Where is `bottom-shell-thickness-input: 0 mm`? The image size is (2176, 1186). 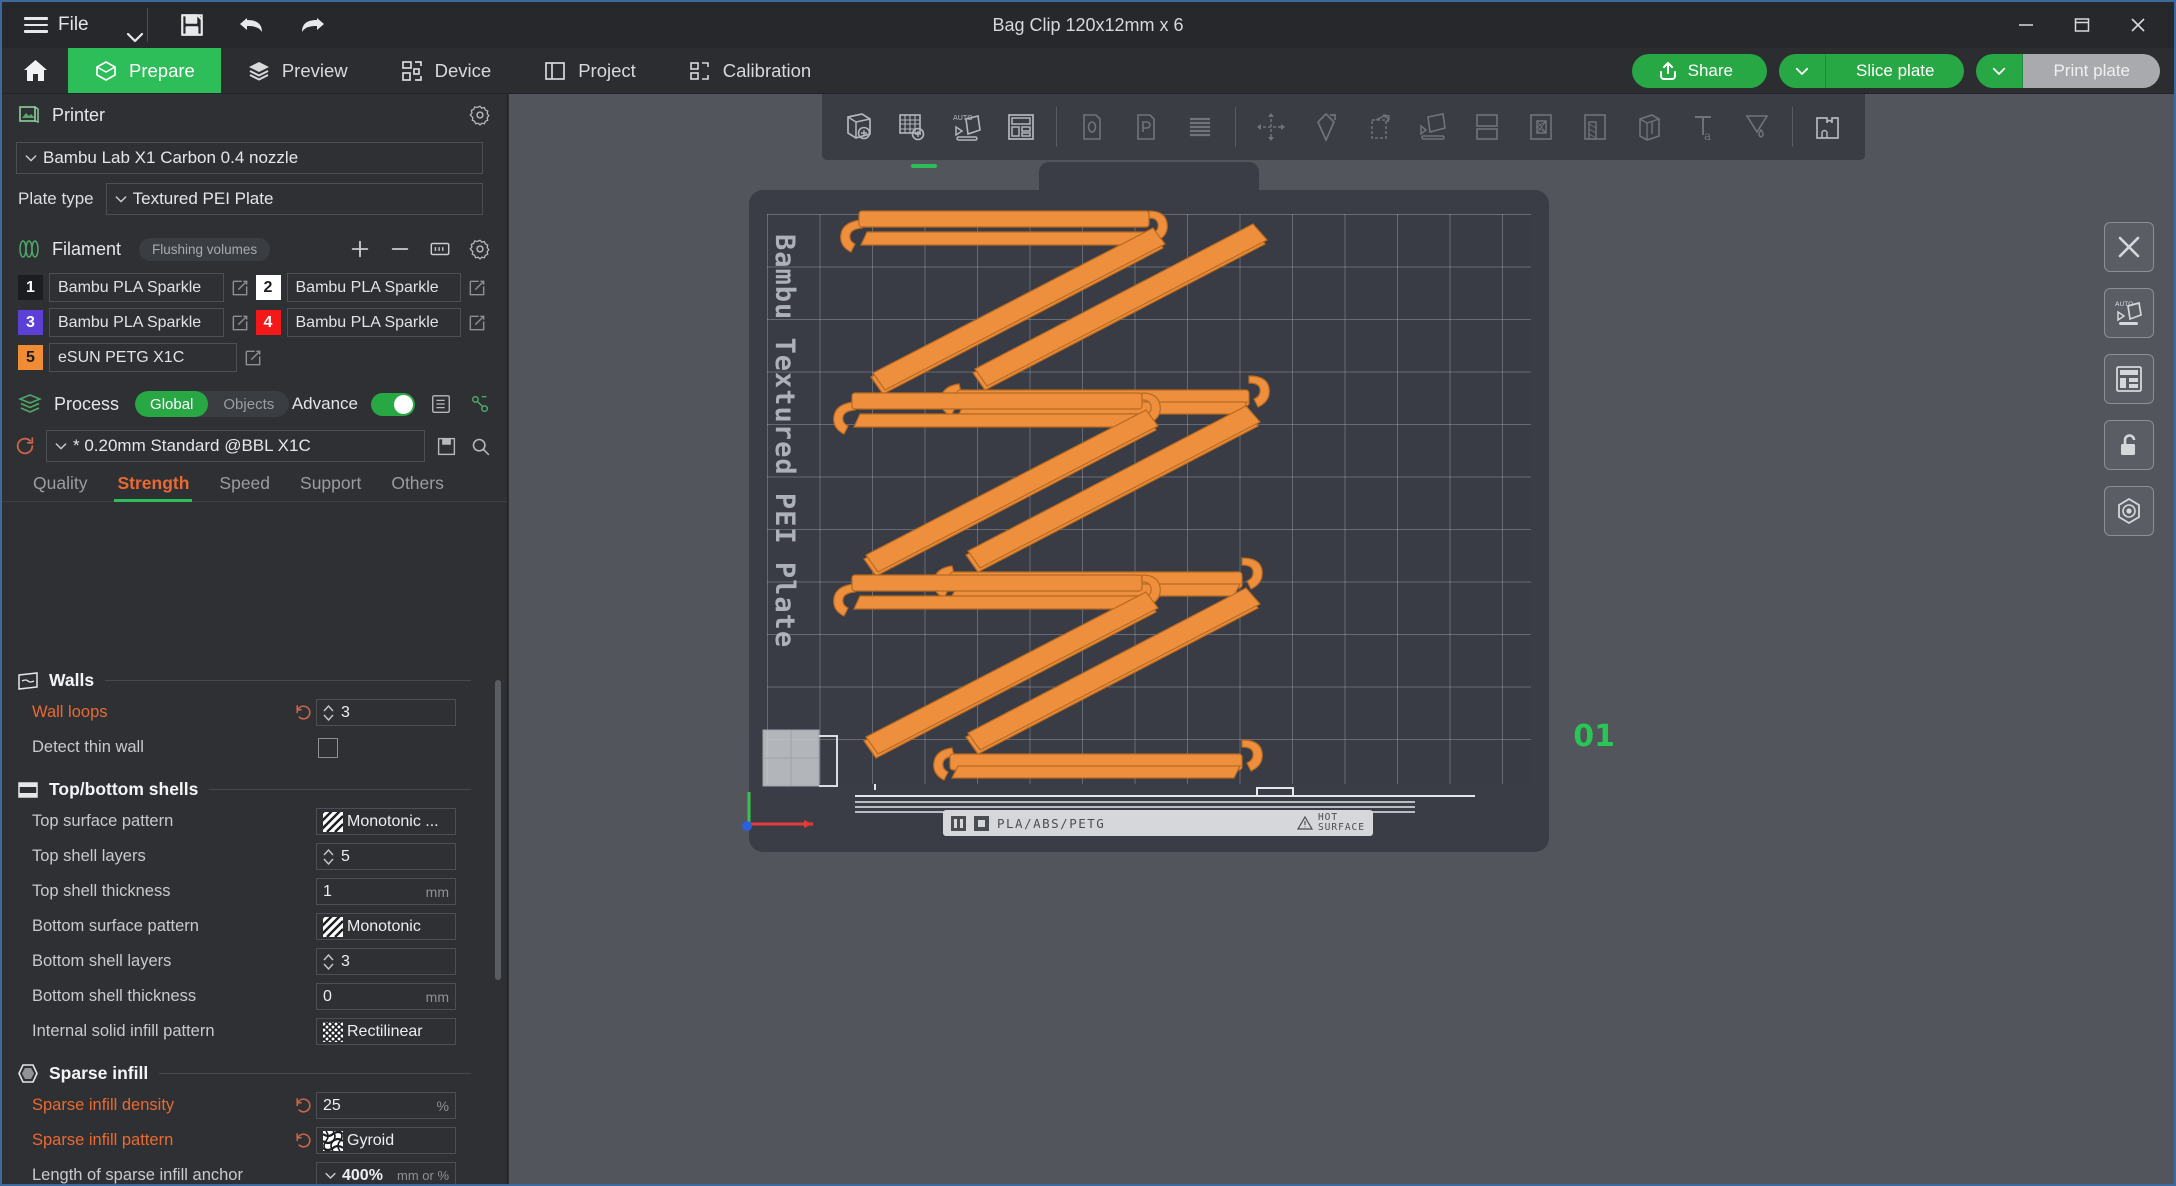 bottom-shell-thickness-input: 0 mm is located at coordinates (386, 996).